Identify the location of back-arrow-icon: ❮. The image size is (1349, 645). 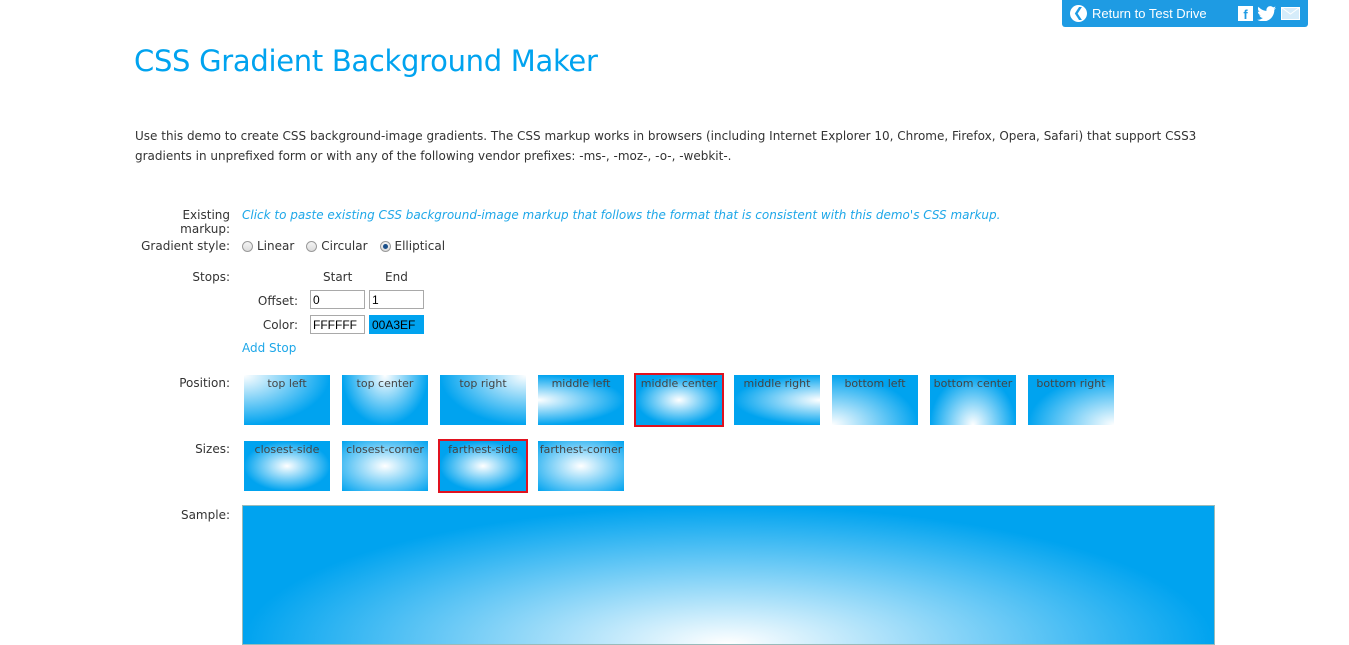
(1078, 13).